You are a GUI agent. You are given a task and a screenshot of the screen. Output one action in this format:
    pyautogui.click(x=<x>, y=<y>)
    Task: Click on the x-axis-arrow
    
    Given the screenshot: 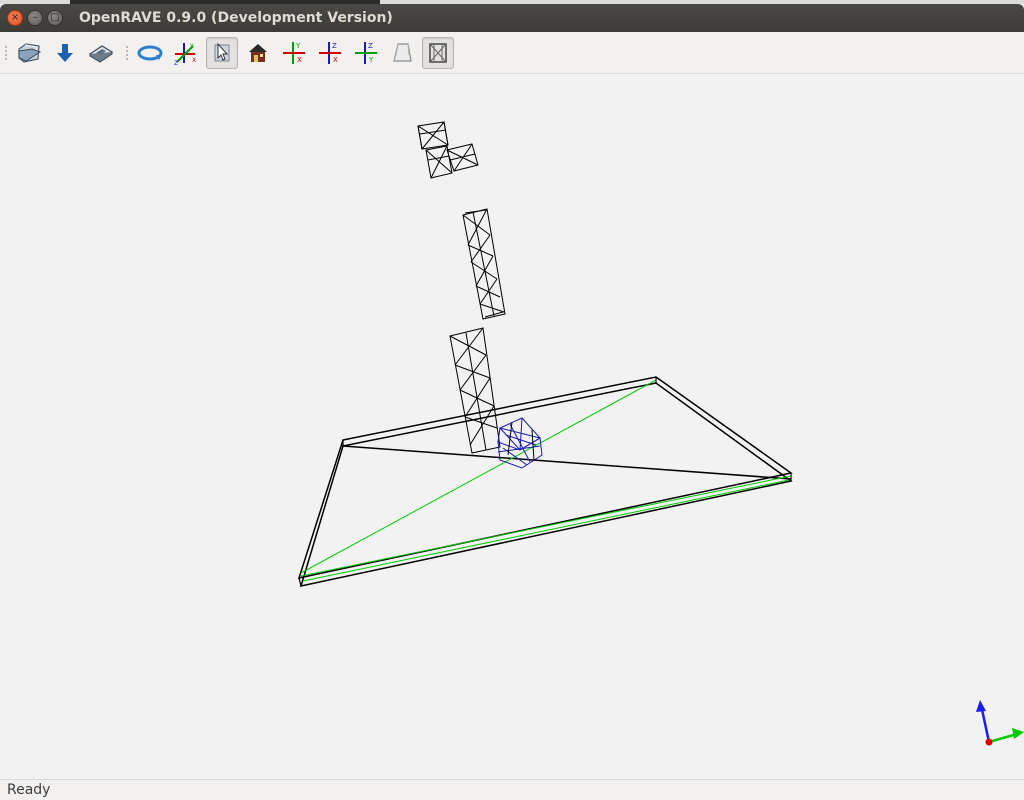 What is the action you would take?
    pyautogui.click(x=1018, y=733)
    